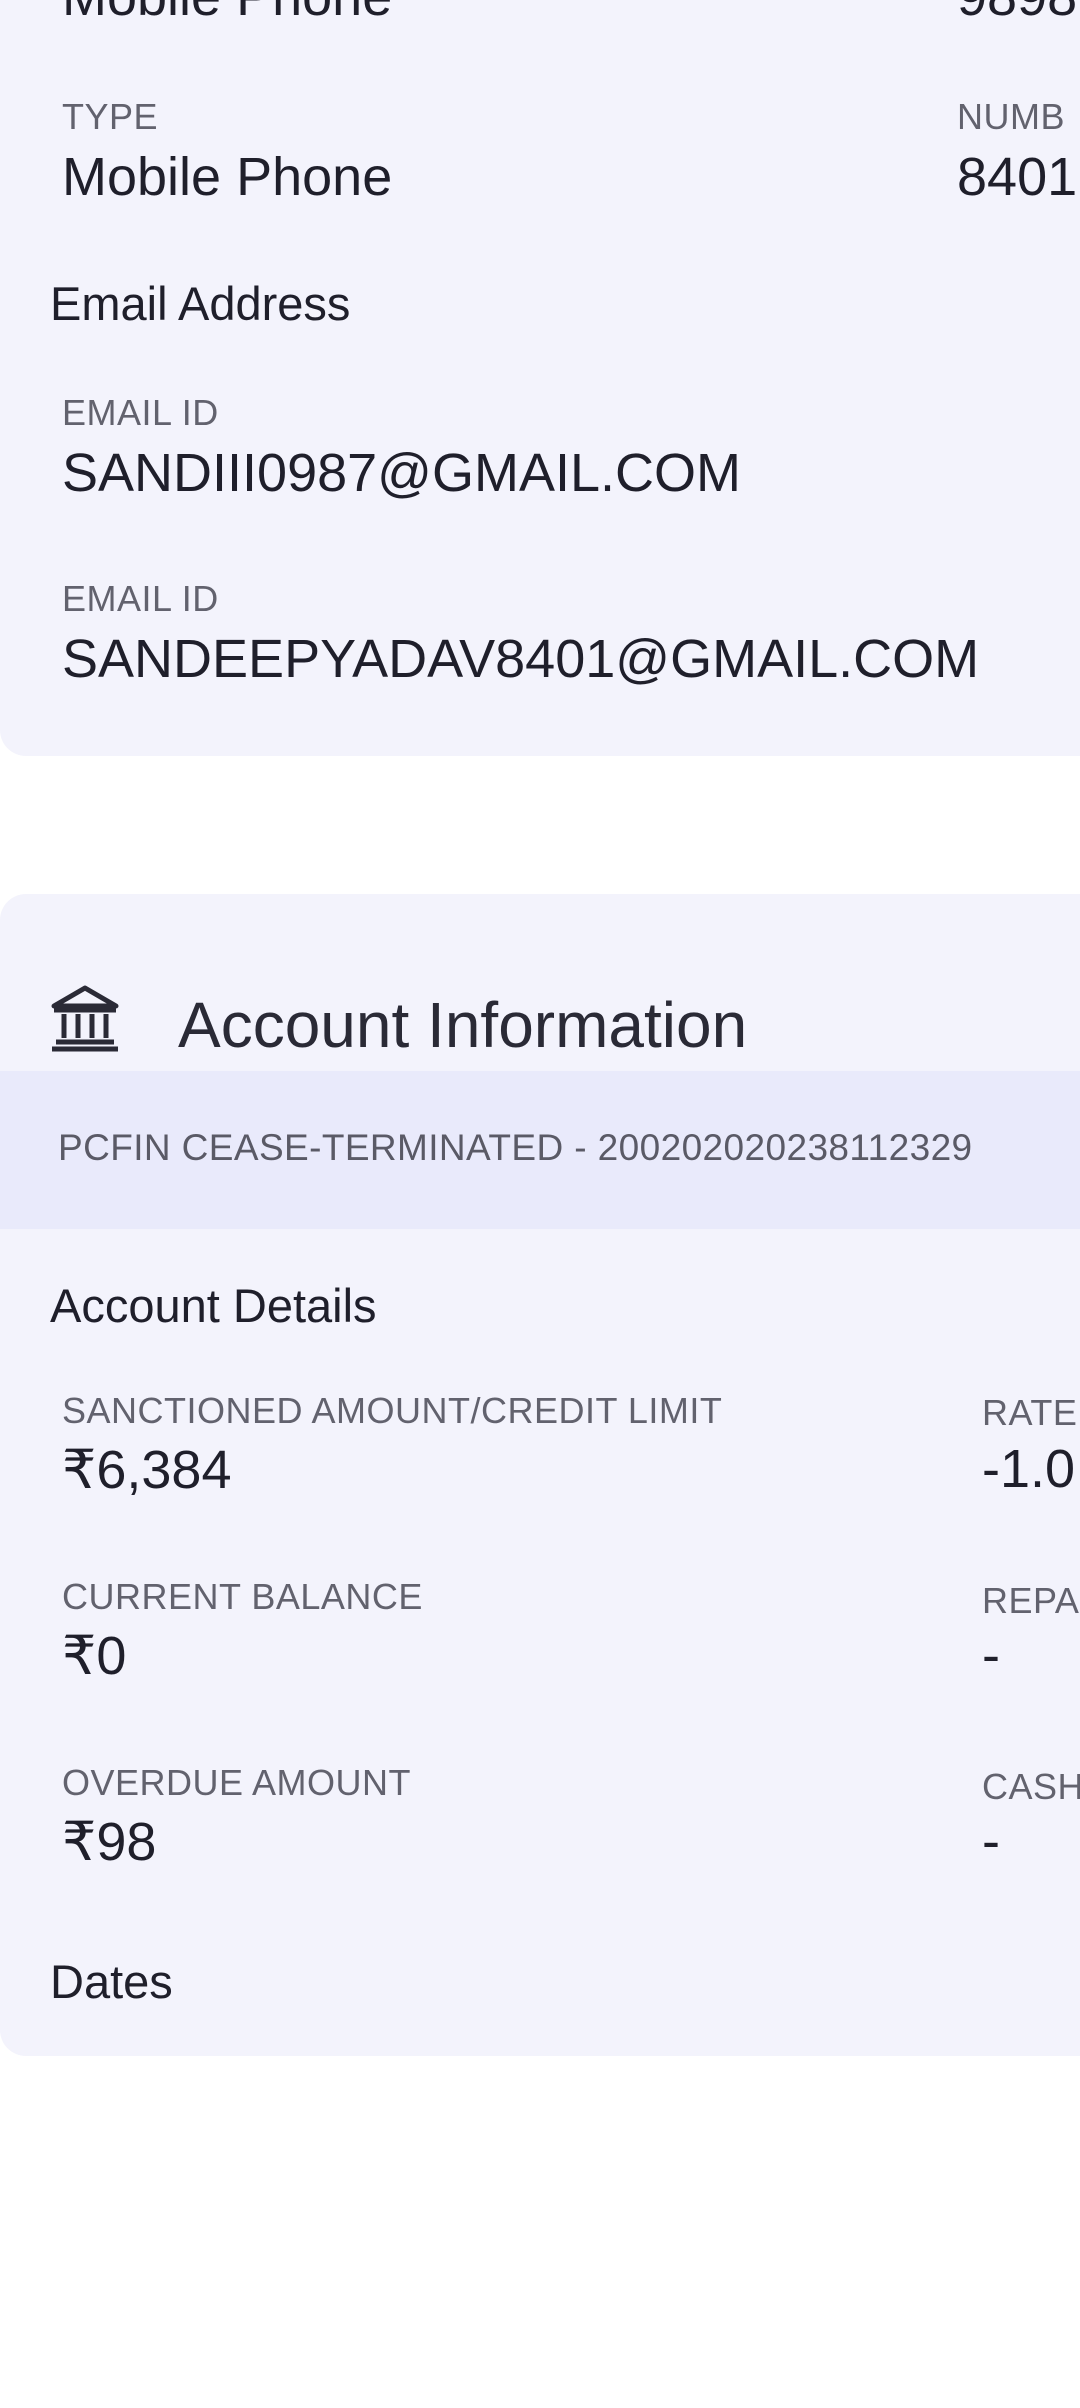 The width and height of the screenshot is (1080, 2408). Describe the element at coordinates (227, 14) in the screenshot. I see `prev-phone-type-value: Mobile Phone` at that location.